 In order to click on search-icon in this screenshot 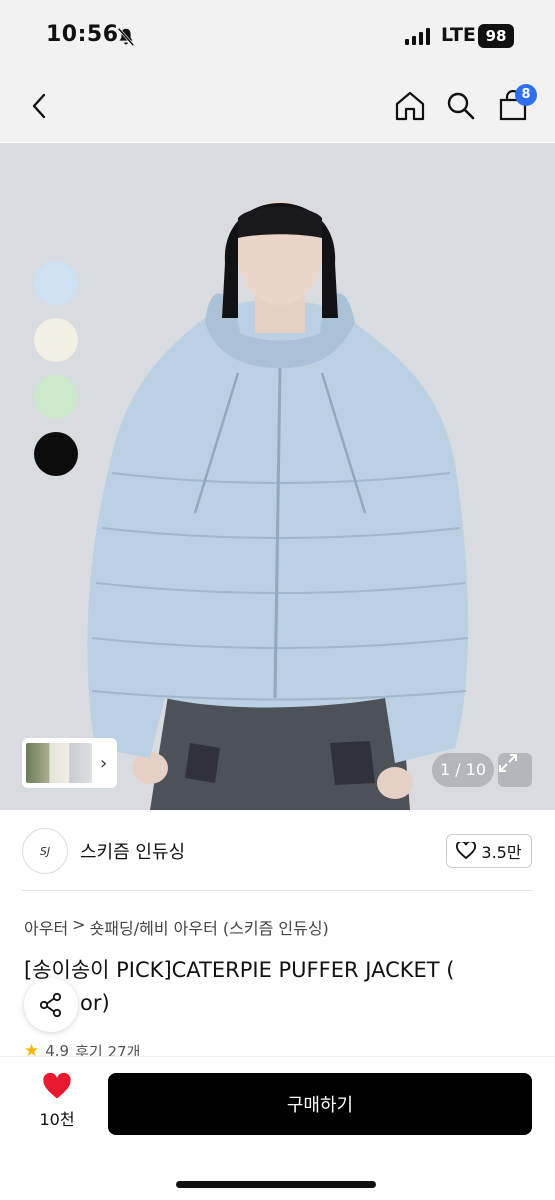, I will do `click(461, 106)`.